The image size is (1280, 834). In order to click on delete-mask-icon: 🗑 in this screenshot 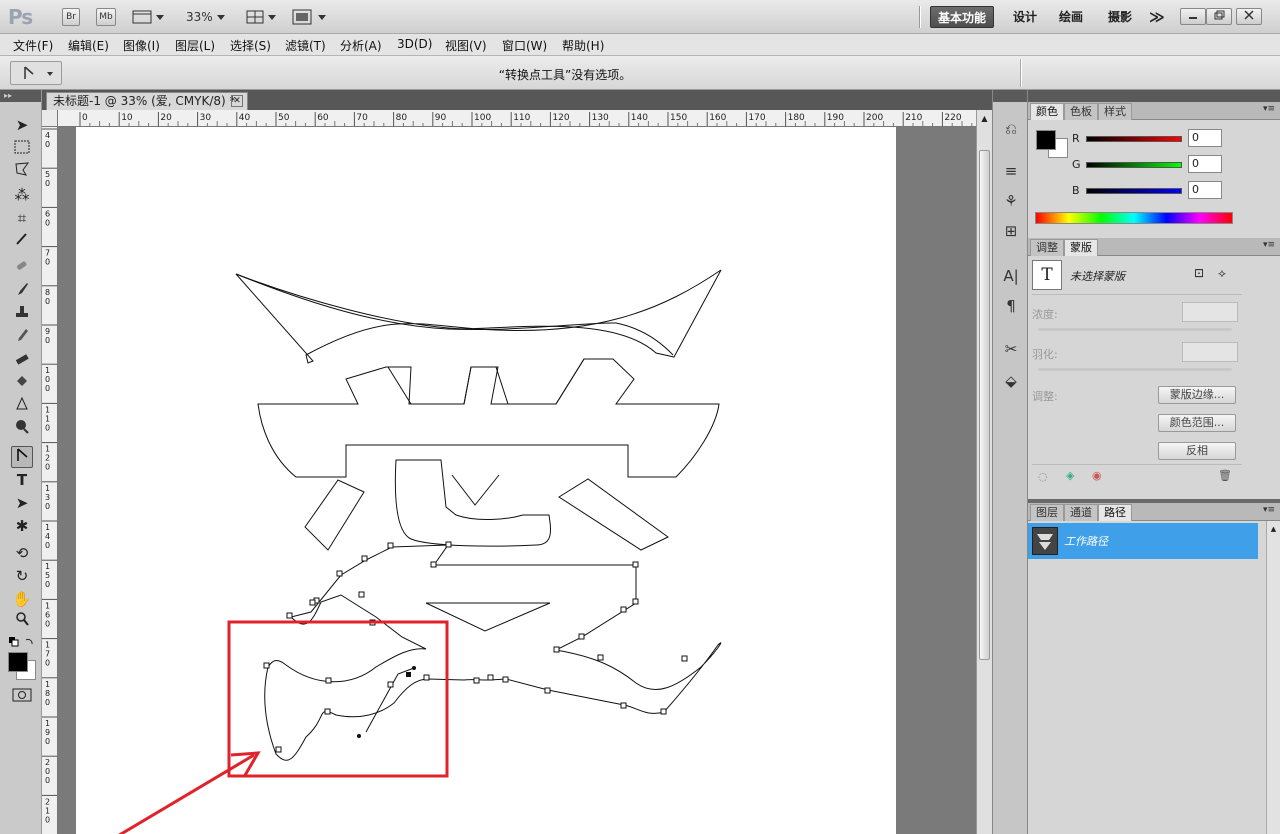, I will do `click(1225, 475)`.